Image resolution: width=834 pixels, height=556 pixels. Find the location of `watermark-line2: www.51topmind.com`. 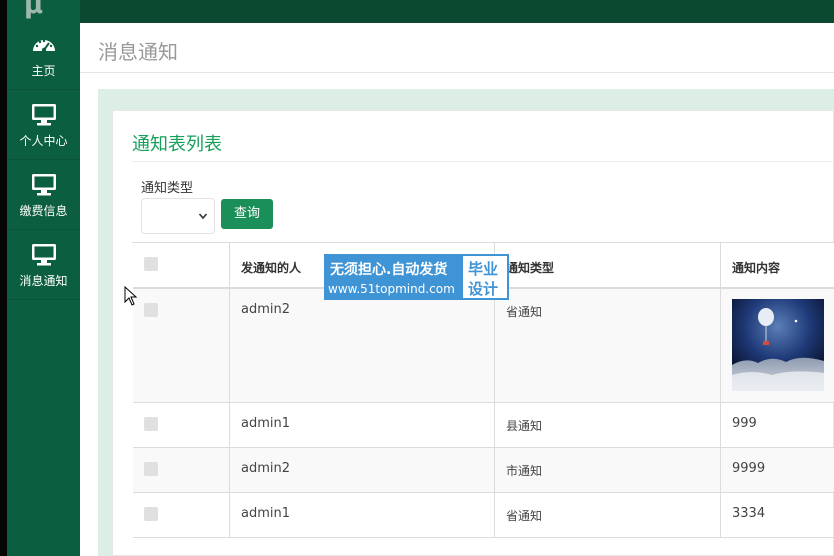

watermark-line2: www.51topmind.com is located at coordinates (391, 289).